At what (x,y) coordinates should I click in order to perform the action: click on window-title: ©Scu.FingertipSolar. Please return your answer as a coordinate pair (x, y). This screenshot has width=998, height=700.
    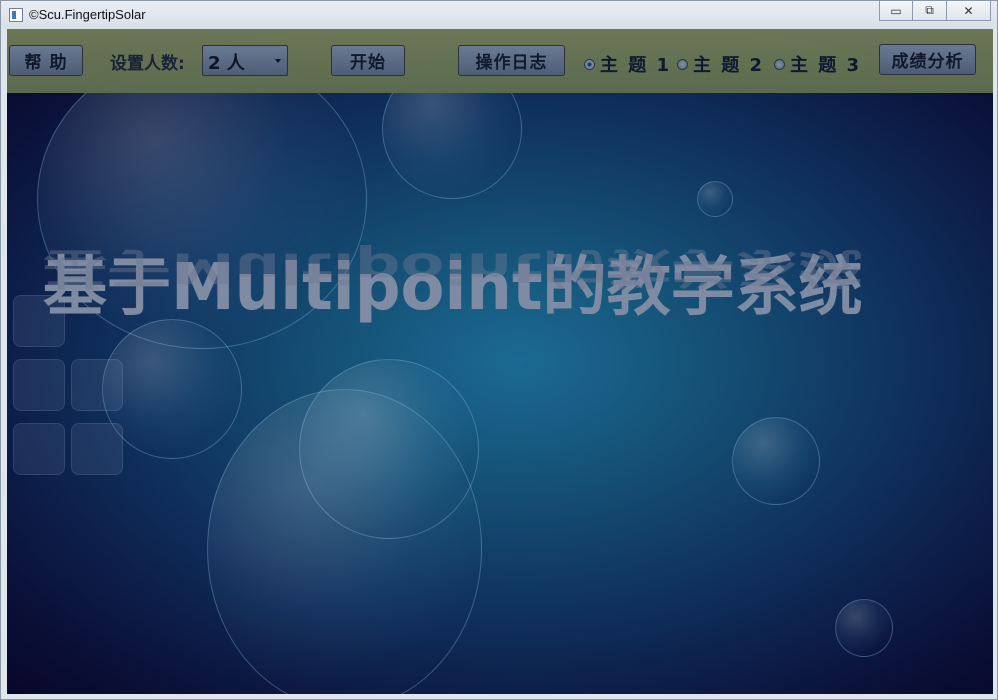
    Looking at the image, I should click on (87, 14).